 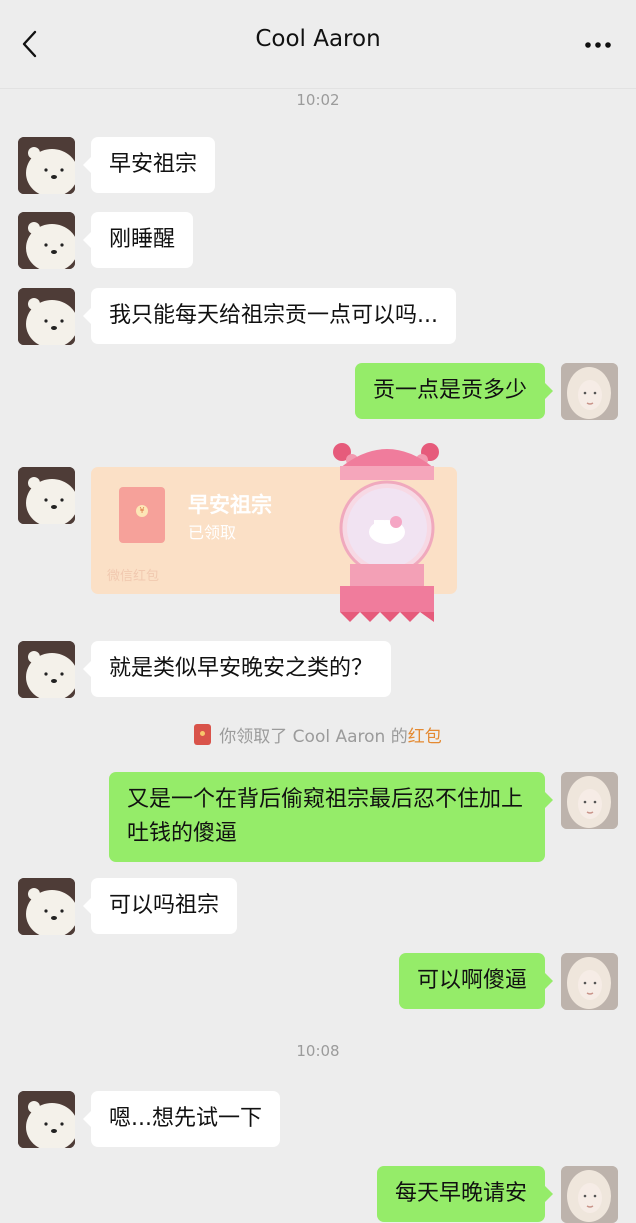 I want to click on more-button, so click(x=598, y=45).